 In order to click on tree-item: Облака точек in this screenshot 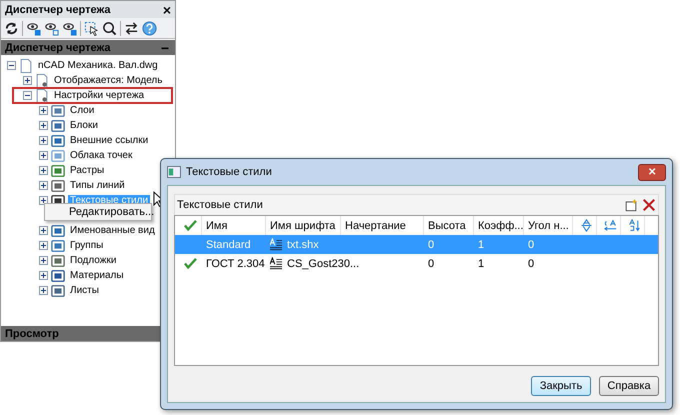, I will do `click(101, 155)`.